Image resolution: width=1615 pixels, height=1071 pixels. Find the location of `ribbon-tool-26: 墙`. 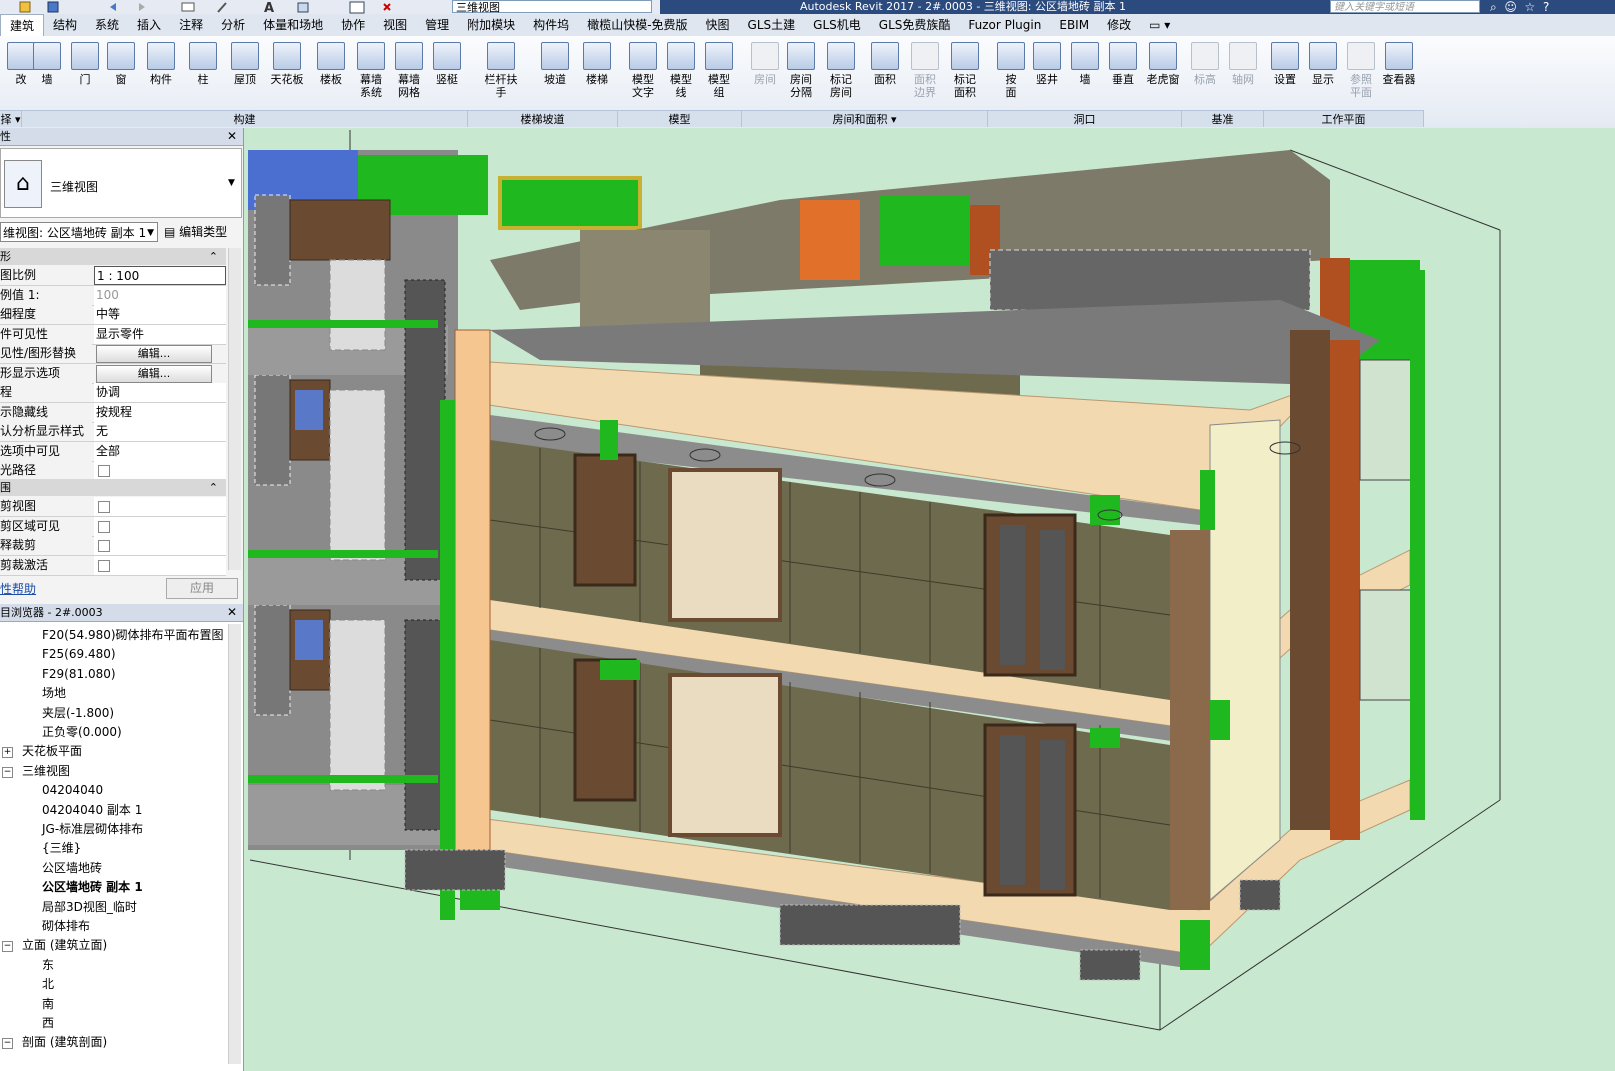

ribbon-tool-26: 墙 is located at coordinates (1085, 75).